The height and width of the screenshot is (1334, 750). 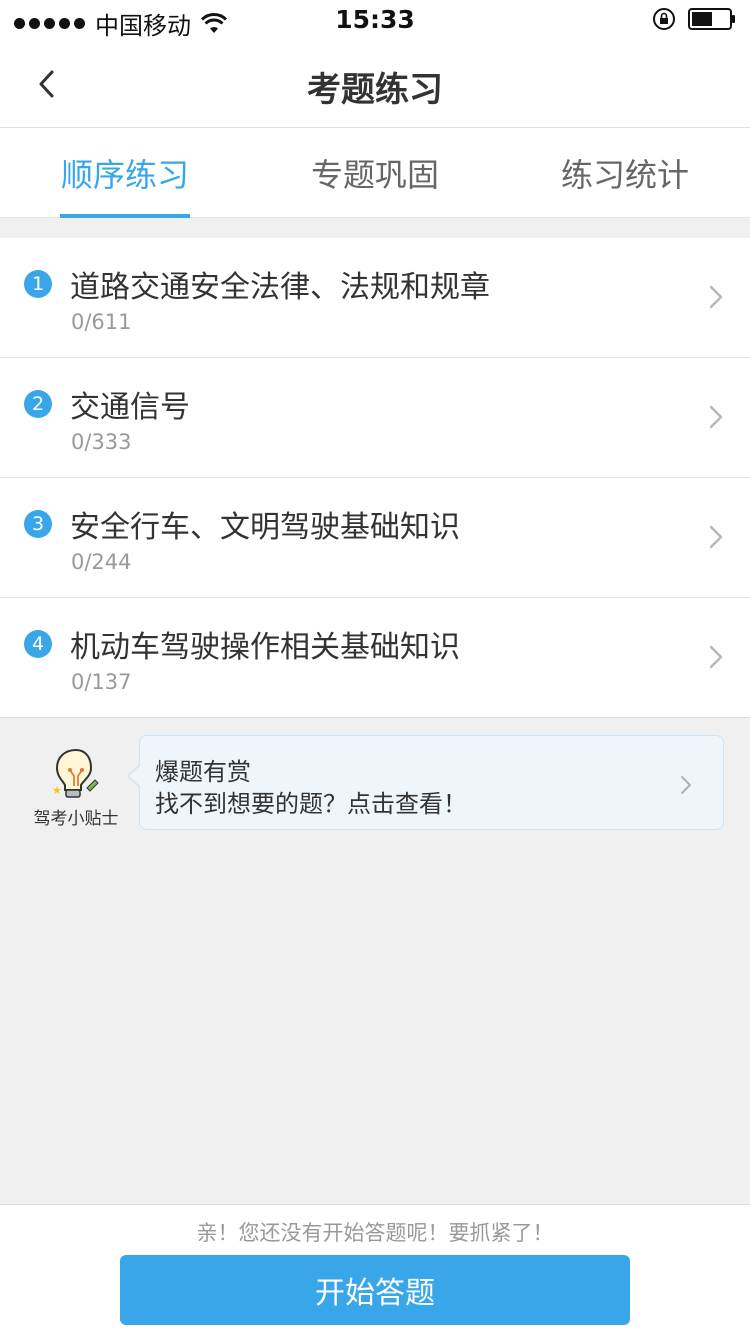 What do you see at coordinates (203, 772) in the screenshot?
I see `tip-title: 爆题有赏` at bounding box center [203, 772].